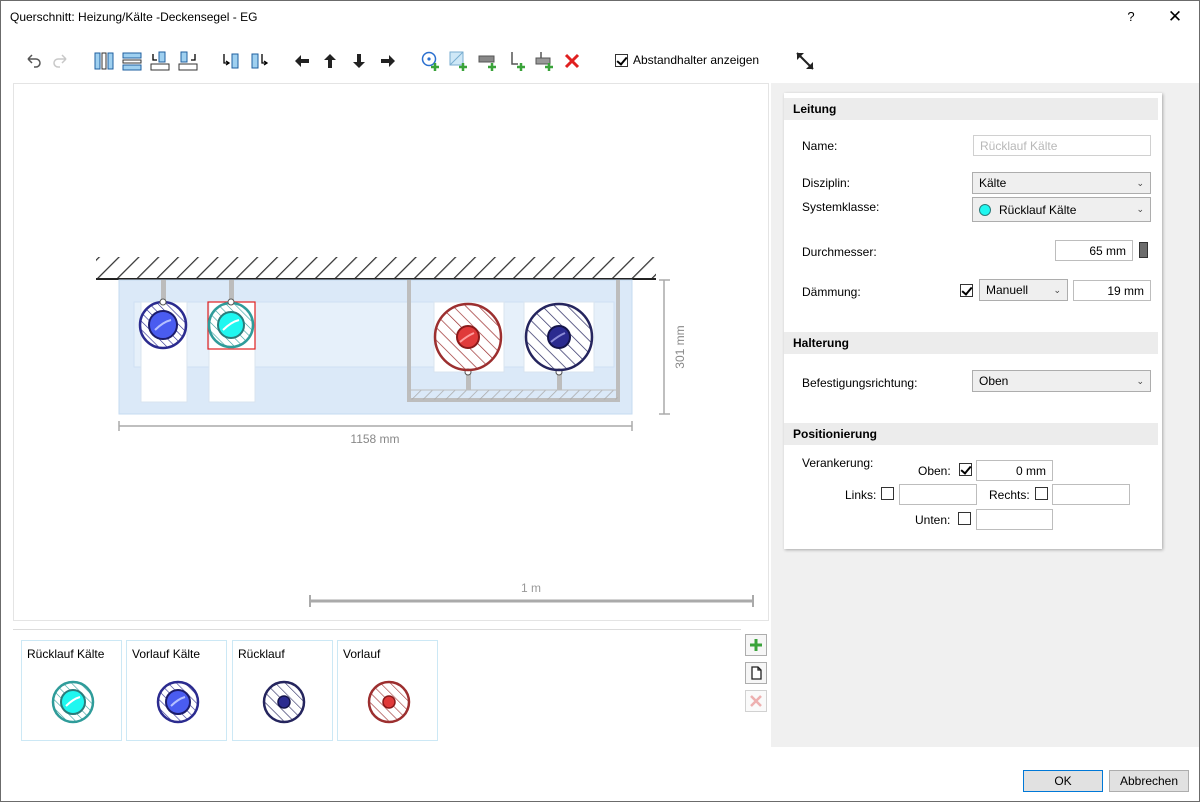 The image size is (1200, 802). Describe the element at coordinates (259, 61) in the screenshot. I see `move-to-right-icon` at that location.